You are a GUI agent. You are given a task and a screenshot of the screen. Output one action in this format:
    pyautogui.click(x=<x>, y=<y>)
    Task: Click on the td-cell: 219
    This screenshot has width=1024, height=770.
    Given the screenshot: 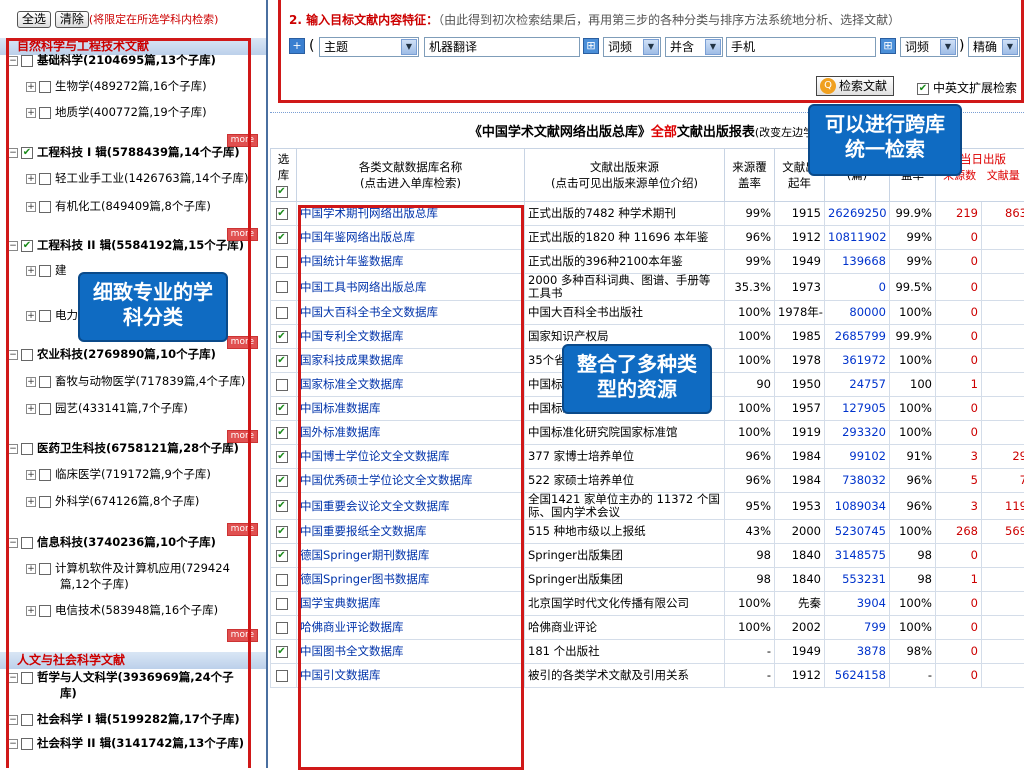 What is the action you would take?
    pyautogui.click(x=959, y=214)
    